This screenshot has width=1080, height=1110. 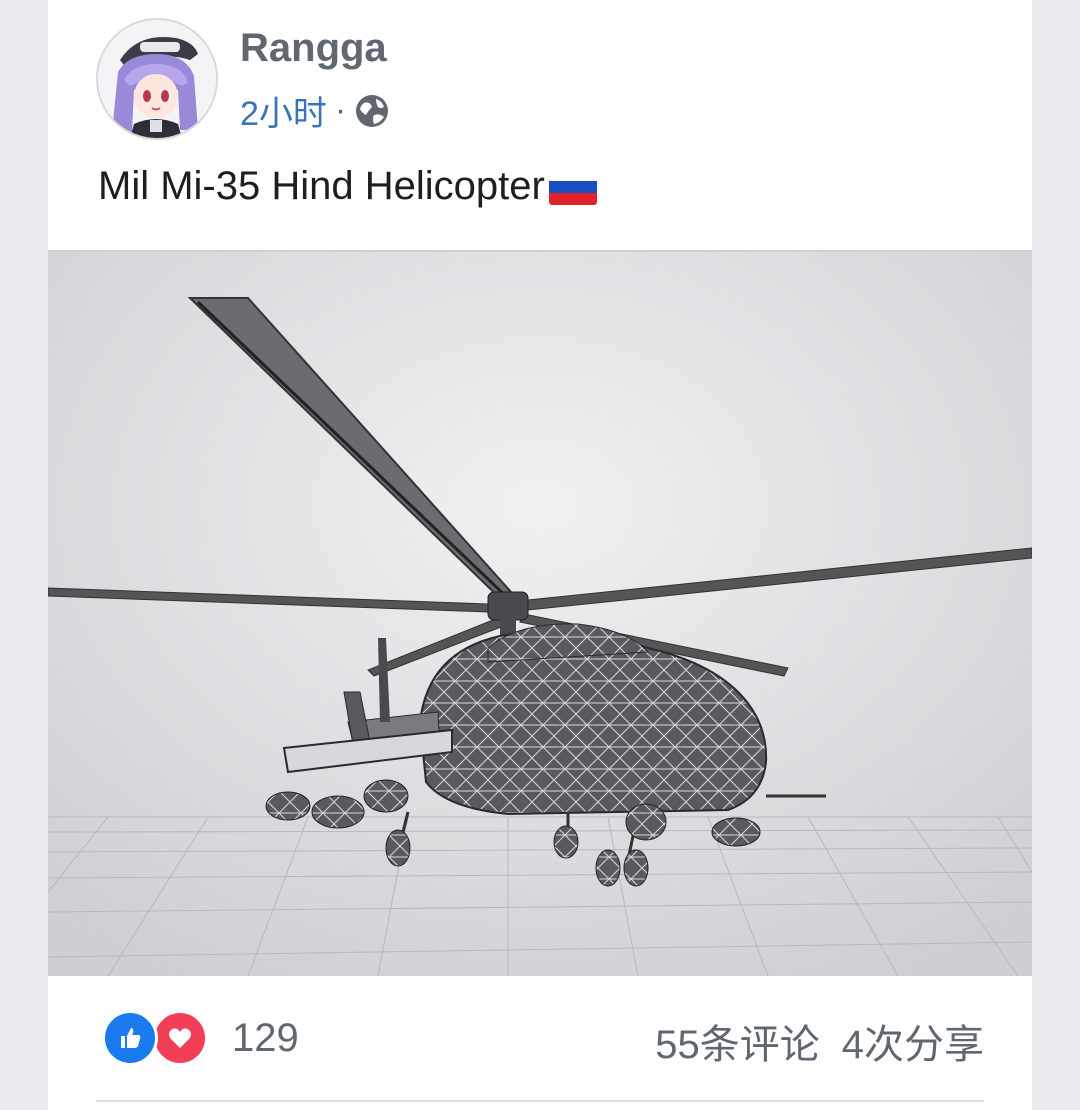 I want to click on reaction-count: 129, so click(x=265, y=1037).